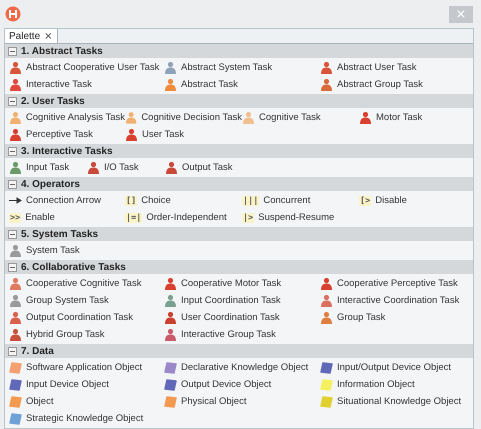 The image size is (481, 429). Describe the element at coordinates (242, 300) in the screenshot. I see `palette-item: Input Coordination Task` at that location.